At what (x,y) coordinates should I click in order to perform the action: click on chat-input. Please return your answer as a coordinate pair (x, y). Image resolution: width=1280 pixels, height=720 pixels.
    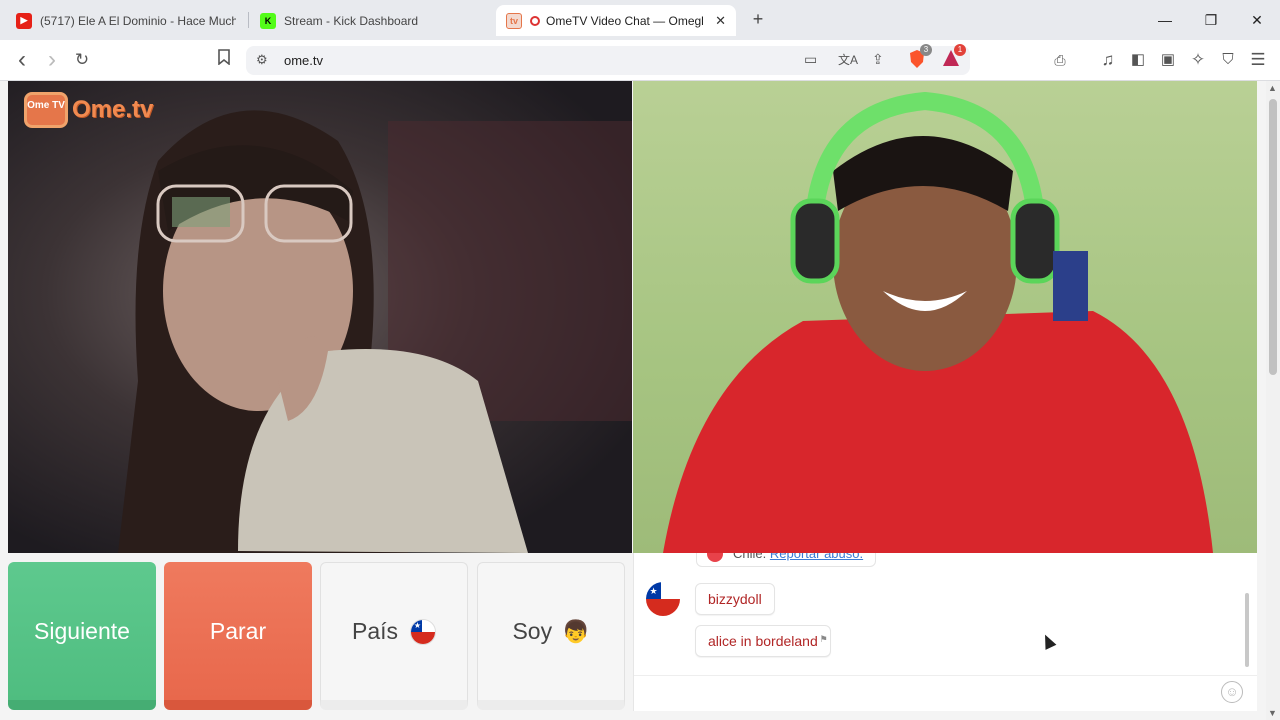
    Looking at the image, I should click on (945, 675).